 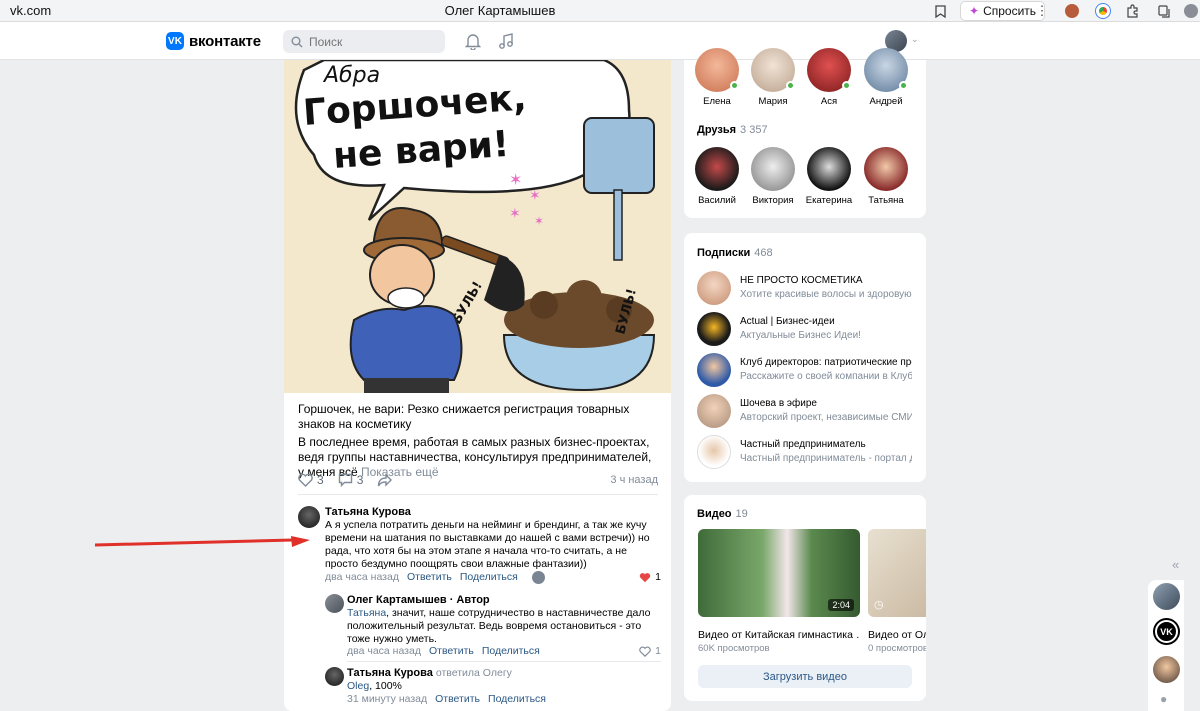 I want to click on friend-item: Татьяна, so click(x=886, y=176).